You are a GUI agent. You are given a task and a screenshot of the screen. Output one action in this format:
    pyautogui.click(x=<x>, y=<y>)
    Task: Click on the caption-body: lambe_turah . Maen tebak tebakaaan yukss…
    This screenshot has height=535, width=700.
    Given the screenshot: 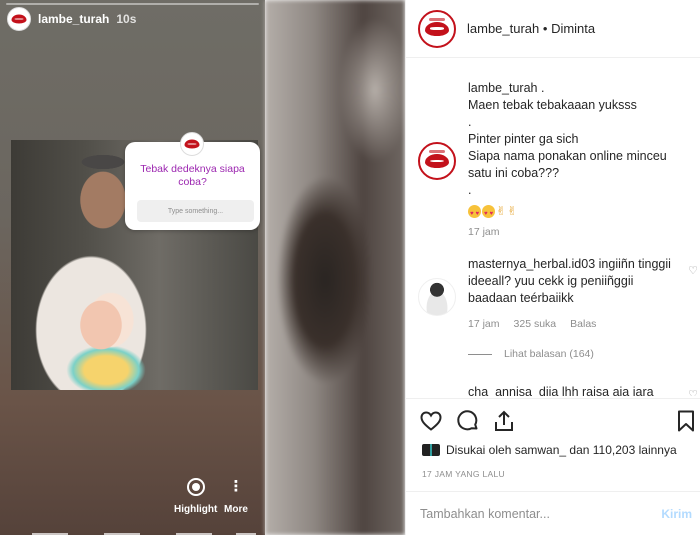 What is the action you would take?
    pyautogui.click(x=573, y=151)
    